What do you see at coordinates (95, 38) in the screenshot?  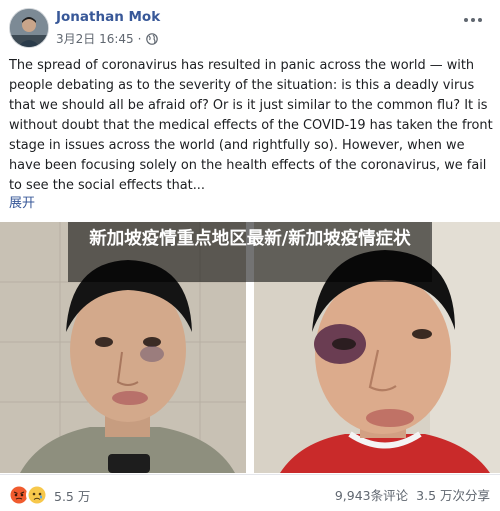 I see `post-timestamp: 3月2日 16:45` at bounding box center [95, 38].